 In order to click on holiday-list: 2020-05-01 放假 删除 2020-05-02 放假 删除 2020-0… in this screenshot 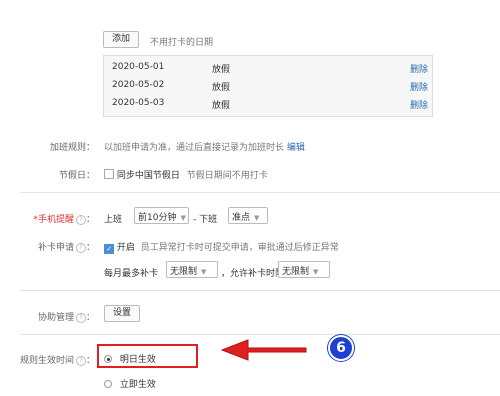, I will do `click(268, 86)`.